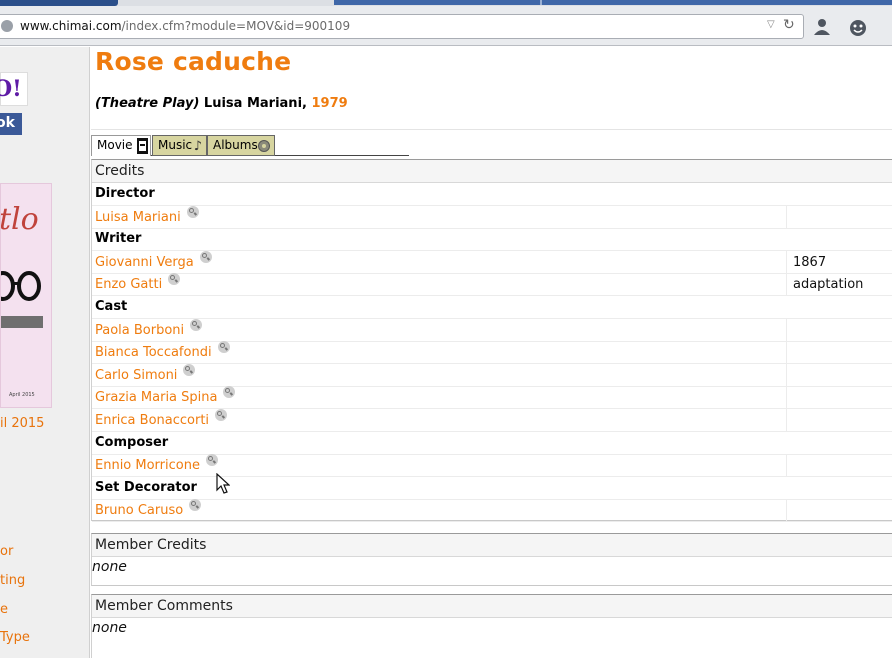 The width and height of the screenshot is (892, 658). I want to click on tab-albums: Albums, so click(241, 145).